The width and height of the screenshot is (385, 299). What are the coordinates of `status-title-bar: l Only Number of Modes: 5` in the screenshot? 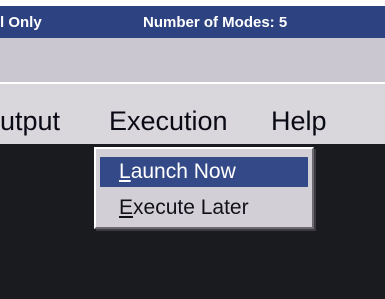 It's located at (192, 22).